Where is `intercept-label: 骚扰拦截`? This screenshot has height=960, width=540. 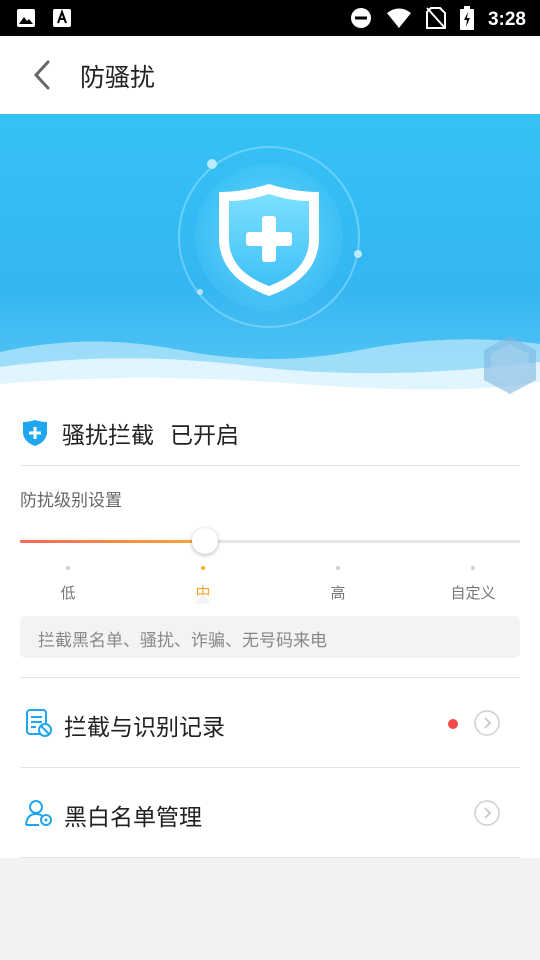
intercept-label: 骚扰拦截 is located at coordinates (108, 436).